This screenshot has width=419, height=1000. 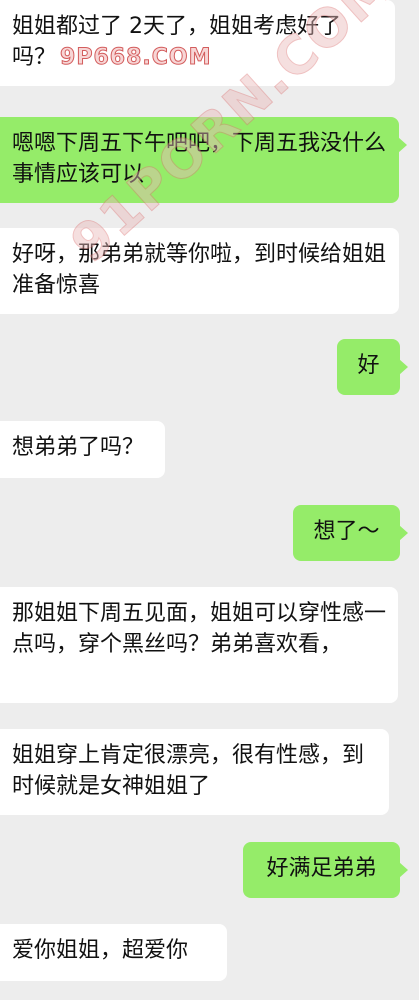 I want to click on message-bubble-outgoing: 好, so click(x=372, y=367).